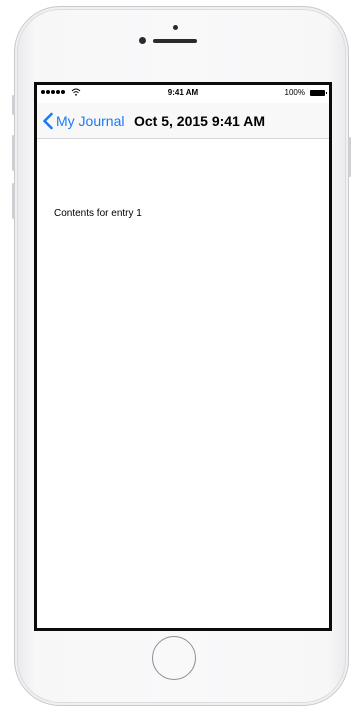 The height and width of the screenshot is (709, 363). I want to click on home-button, so click(174, 658).